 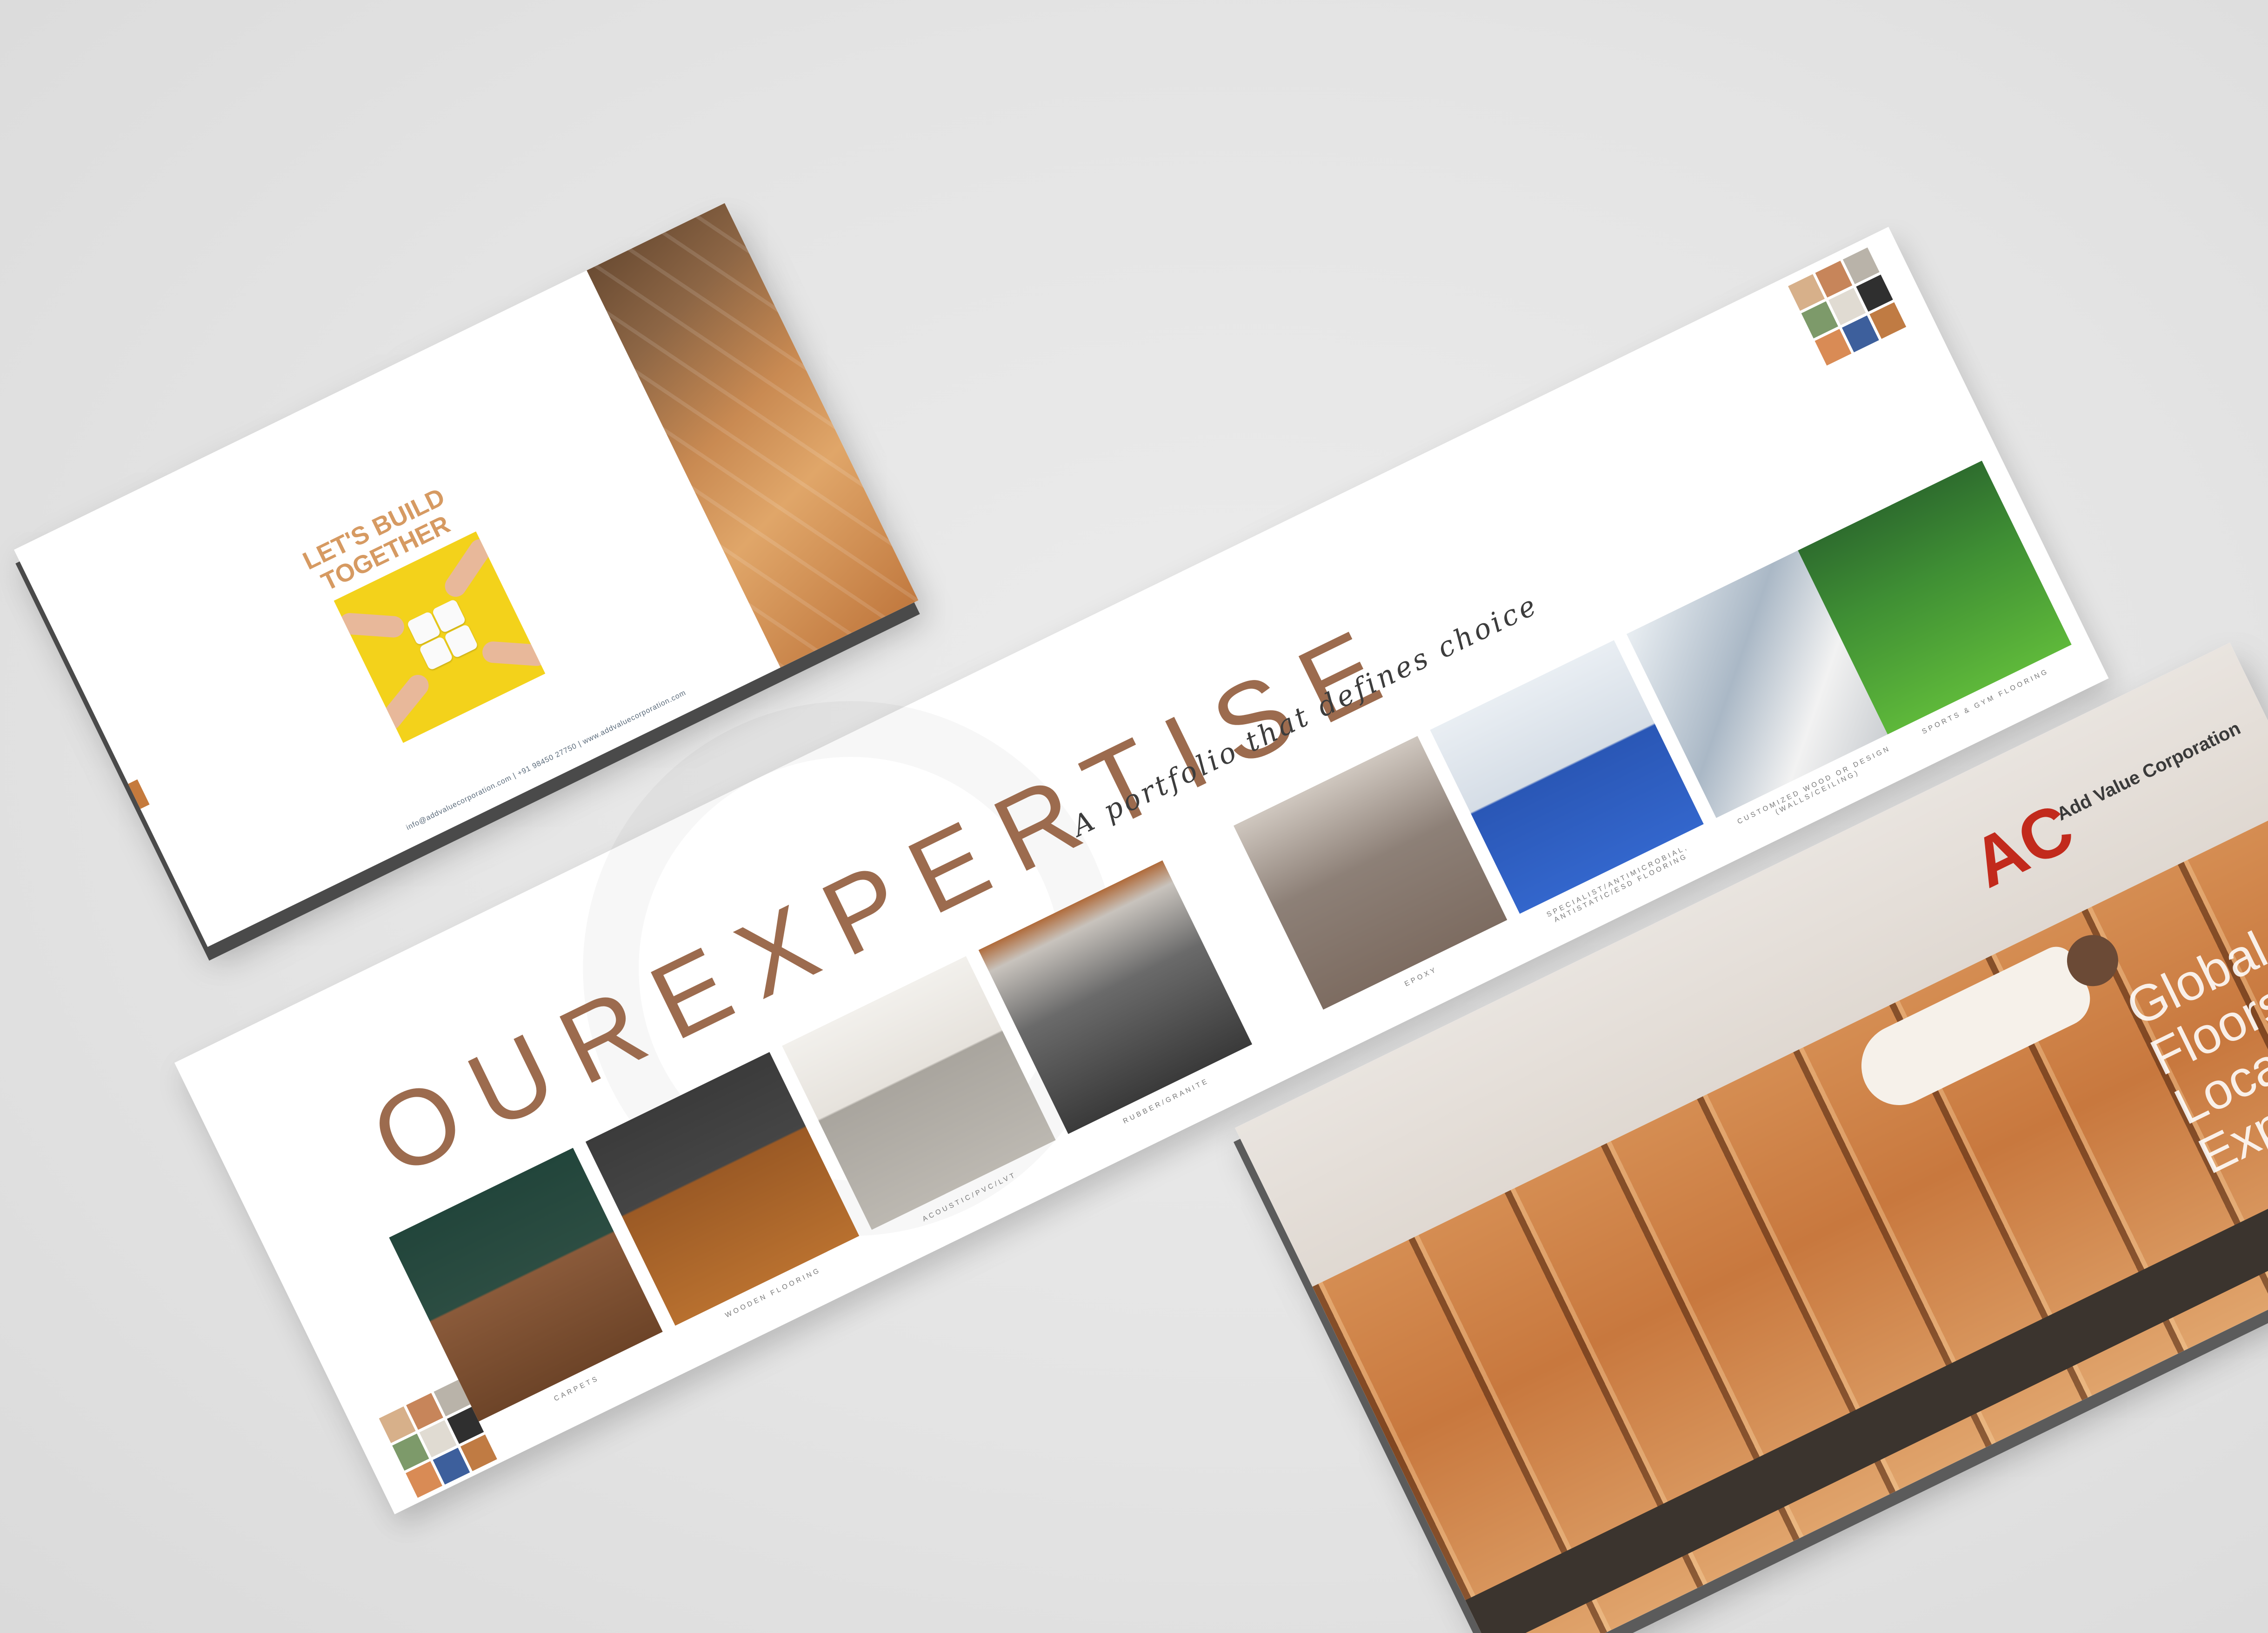 I want to click on material-tiles-icon, so click(x=1848, y=307).